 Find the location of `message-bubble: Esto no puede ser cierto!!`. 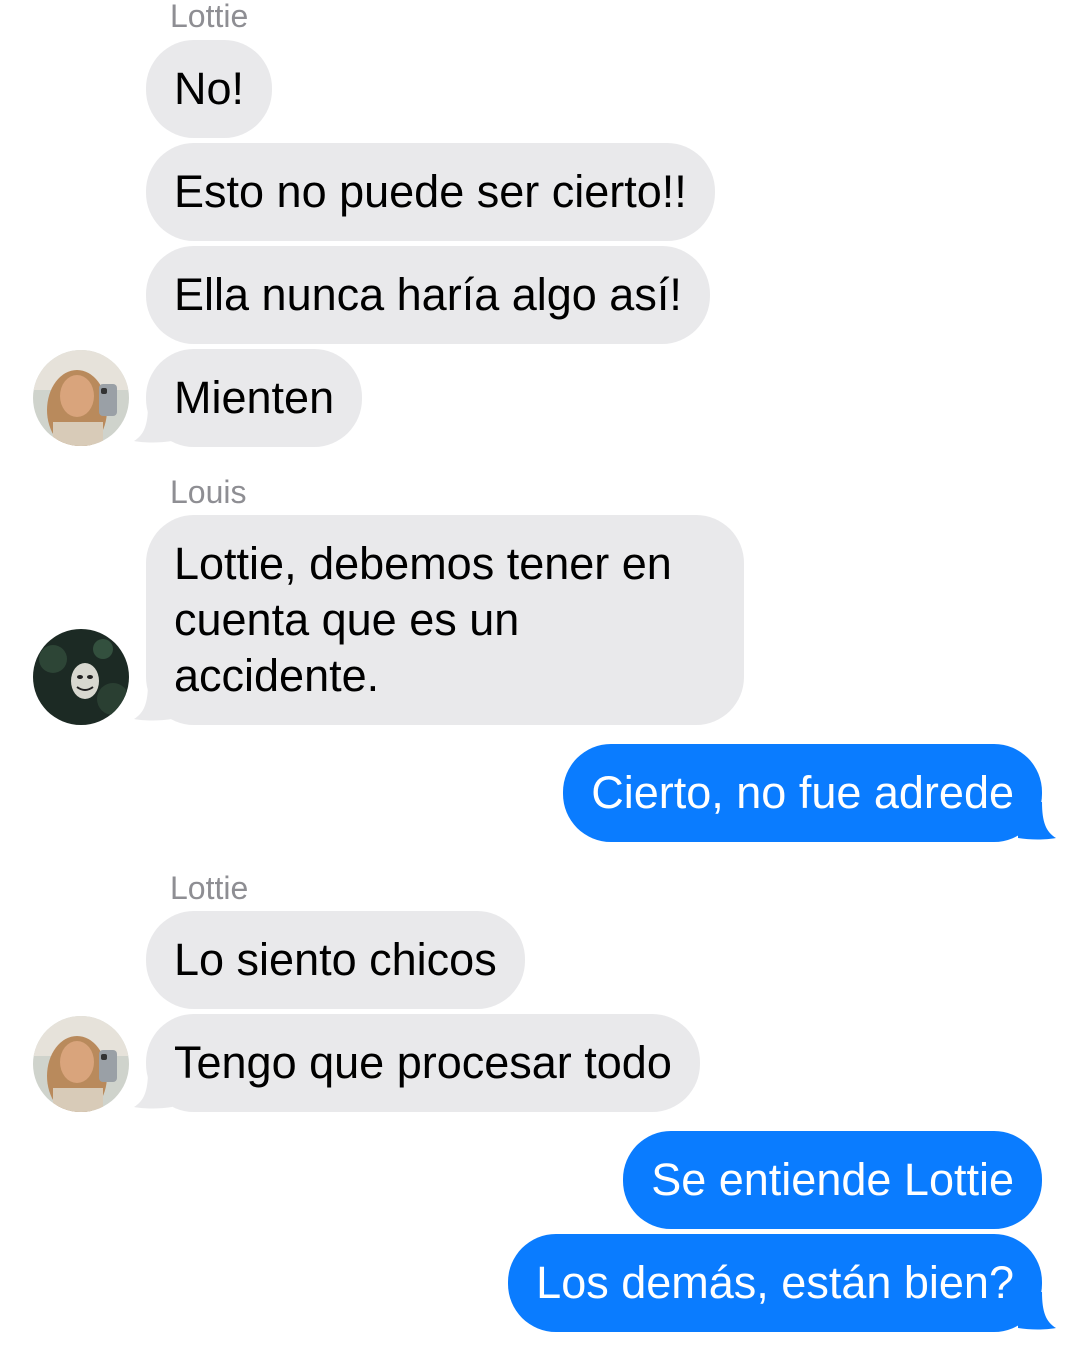

message-bubble: Esto no puede ser cierto!! is located at coordinates (430, 192).